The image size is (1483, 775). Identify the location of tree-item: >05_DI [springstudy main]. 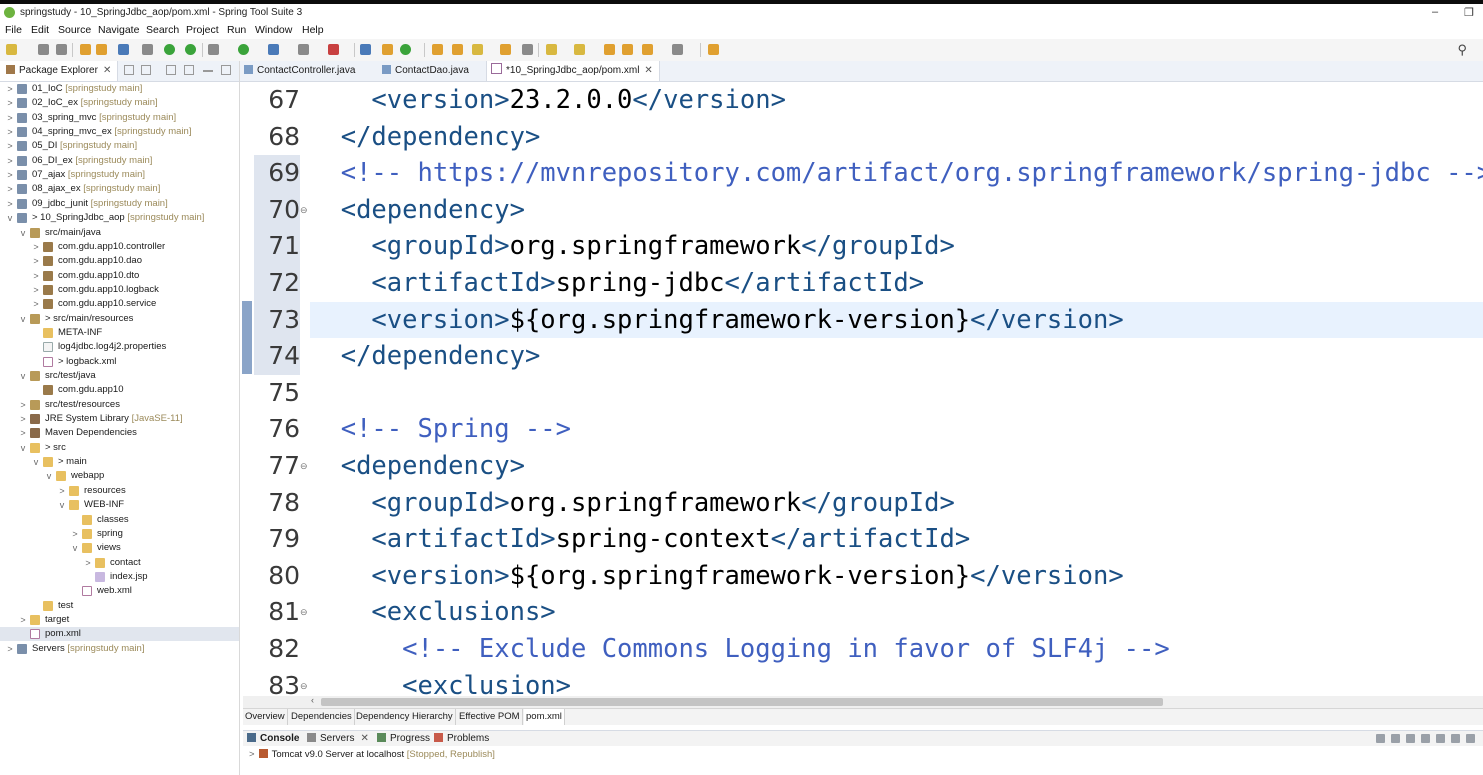
(119, 146).